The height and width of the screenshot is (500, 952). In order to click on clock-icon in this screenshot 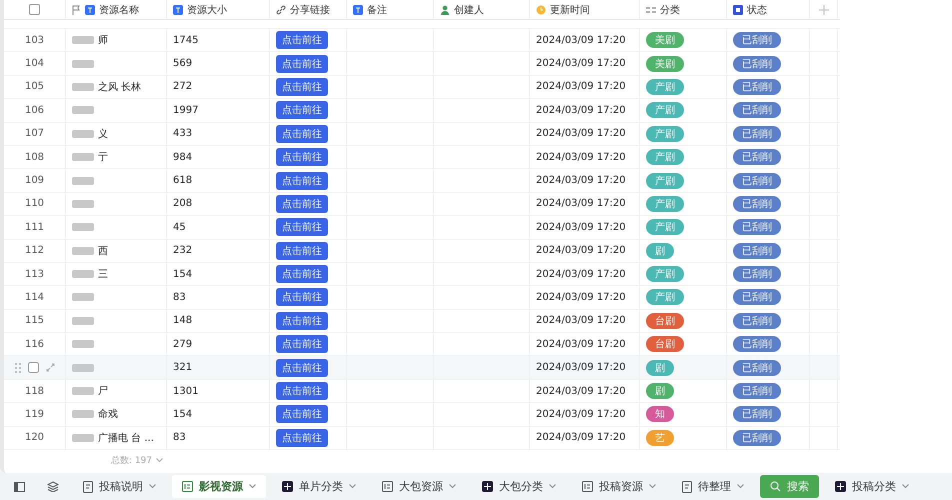, I will do `click(541, 9)`.